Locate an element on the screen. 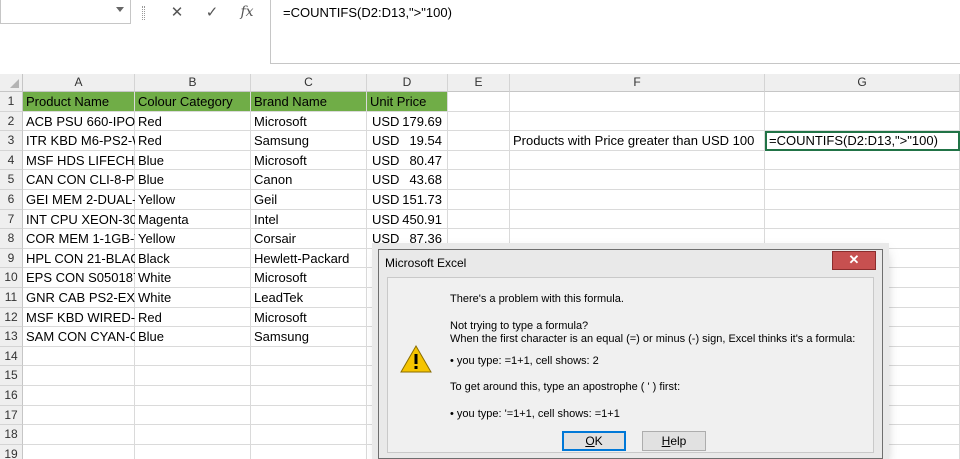  cell-c18 is located at coordinates (309, 435).